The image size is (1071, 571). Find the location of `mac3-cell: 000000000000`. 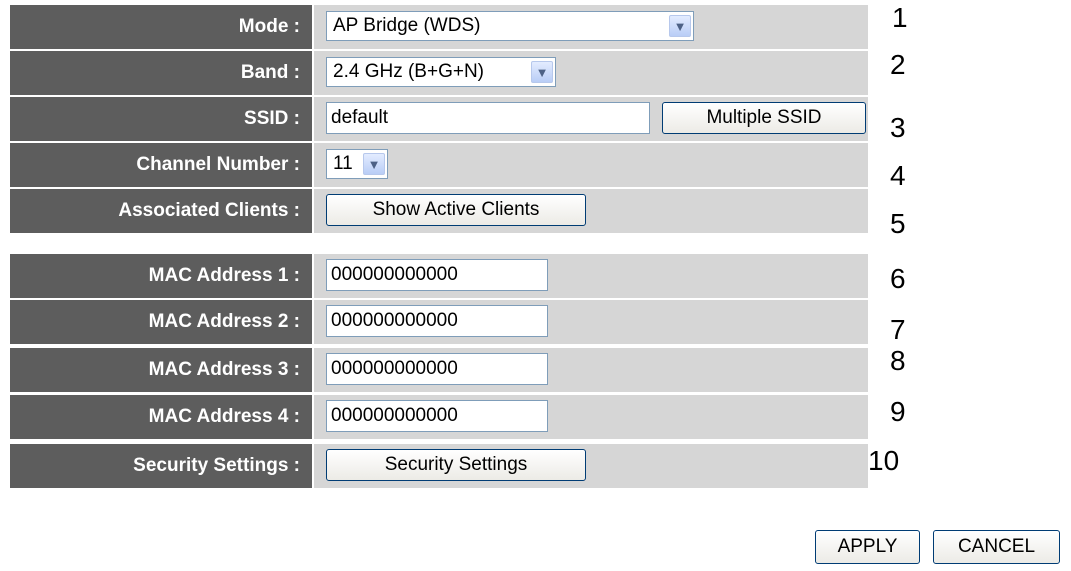

mac3-cell: 000000000000 is located at coordinates (591, 370).